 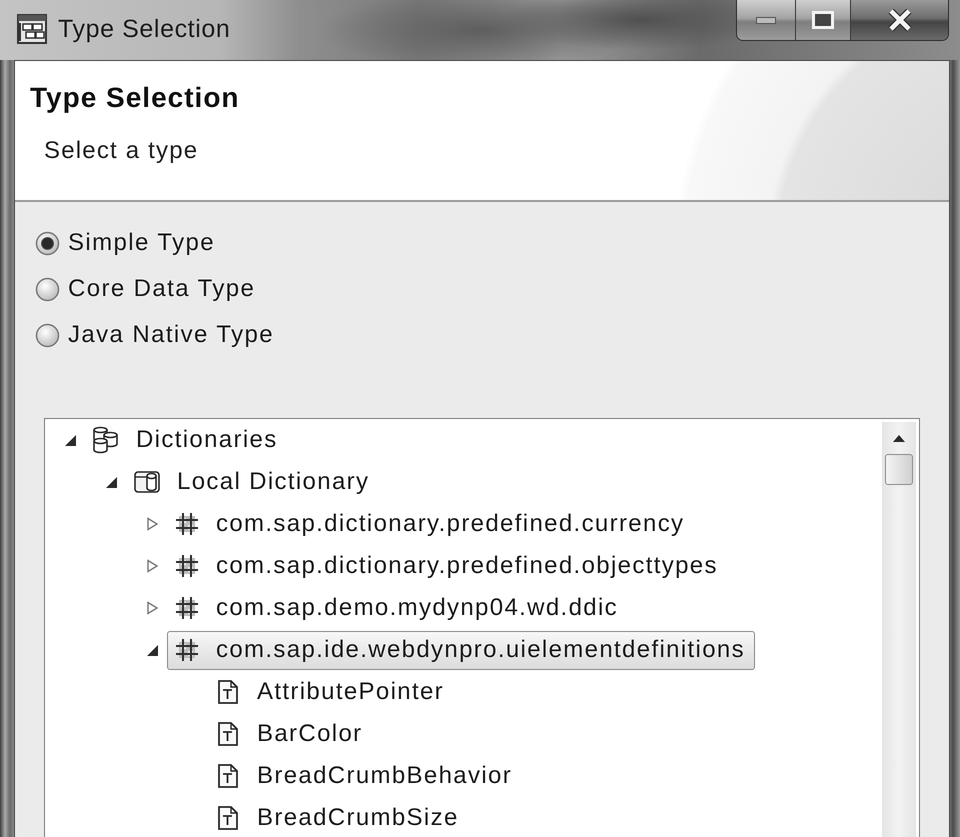 I want to click on minimize-icon, so click(x=766, y=20).